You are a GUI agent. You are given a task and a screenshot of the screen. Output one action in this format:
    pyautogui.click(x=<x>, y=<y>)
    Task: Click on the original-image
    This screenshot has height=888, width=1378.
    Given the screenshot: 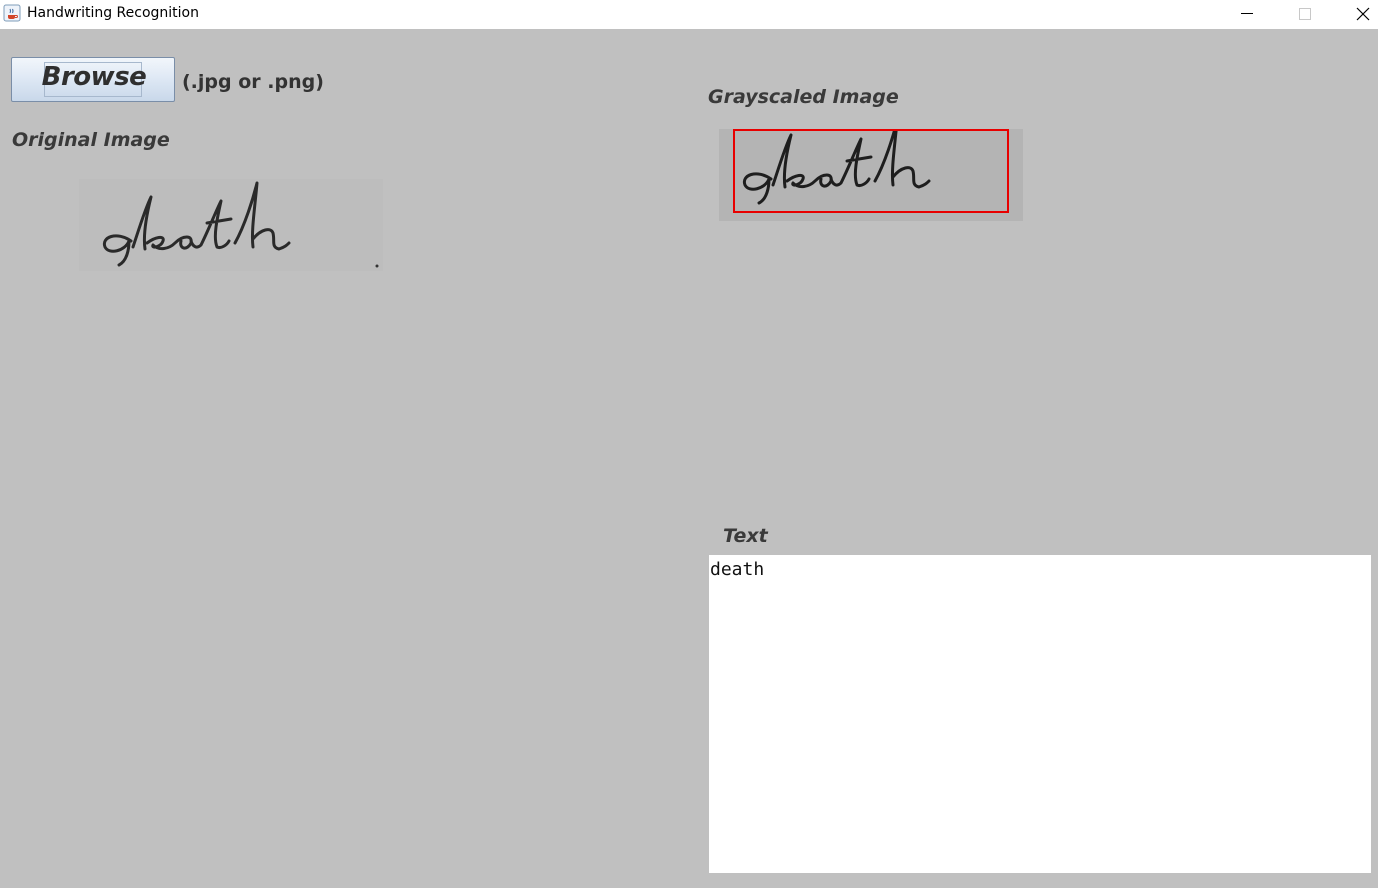 What is the action you would take?
    pyautogui.click(x=231, y=225)
    